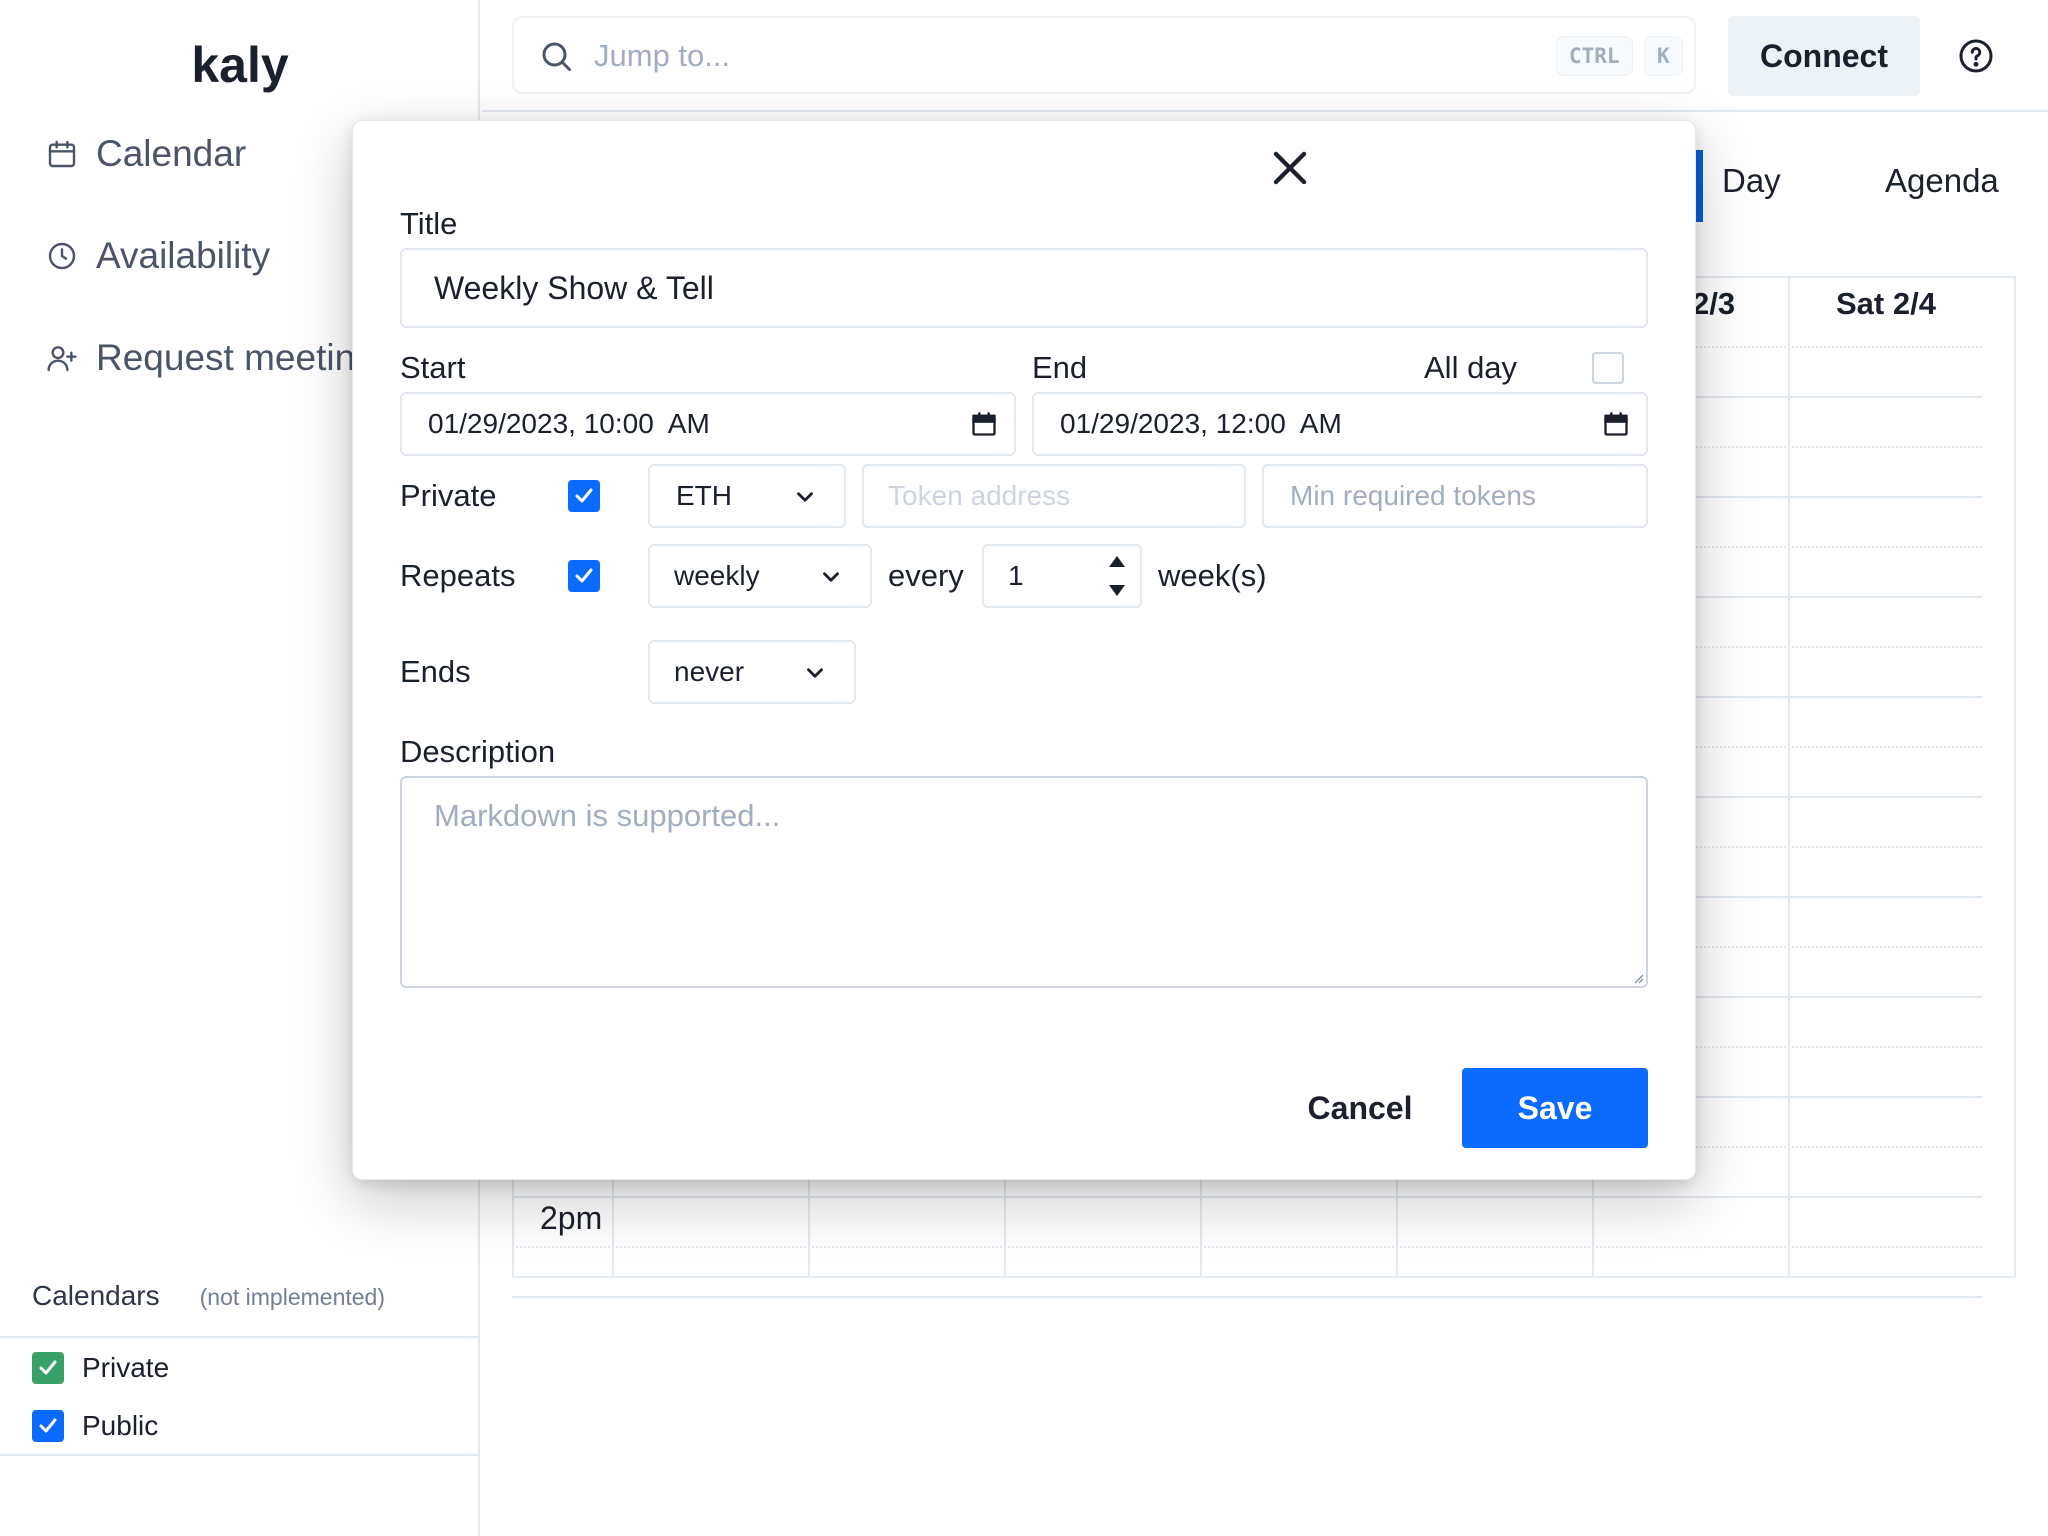 The width and height of the screenshot is (2048, 1536). What do you see at coordinates (1789, 777) in the screenshot?
I see `column-divider` at bounding box center [1789, 777].